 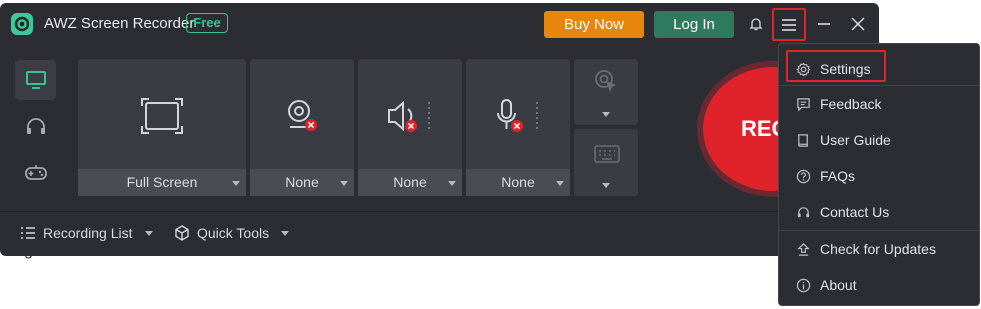 I want to click on webcam-off-icon, so click(x=302, y=115).